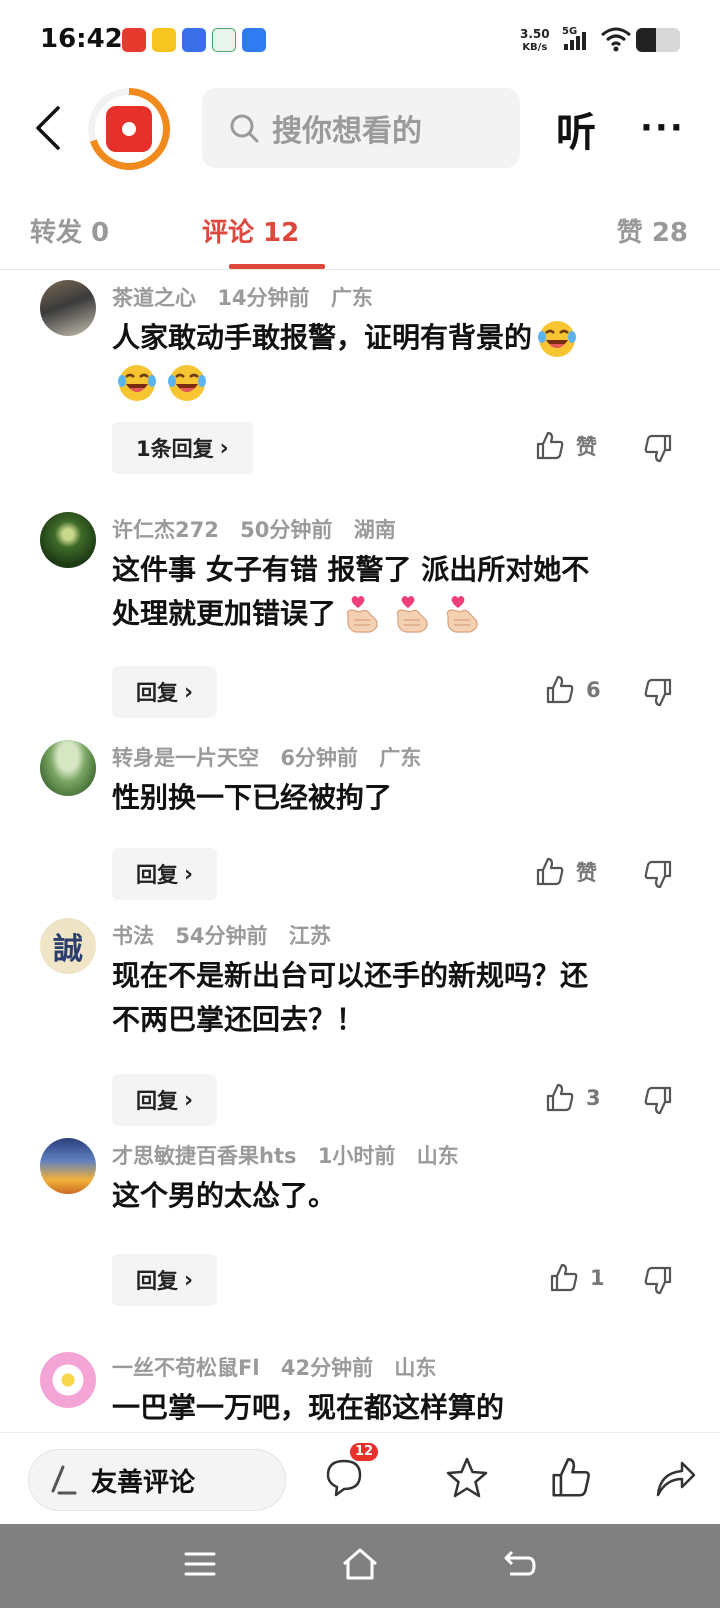  I want to click on net-speed-value: 3.50, so click(535, 34).